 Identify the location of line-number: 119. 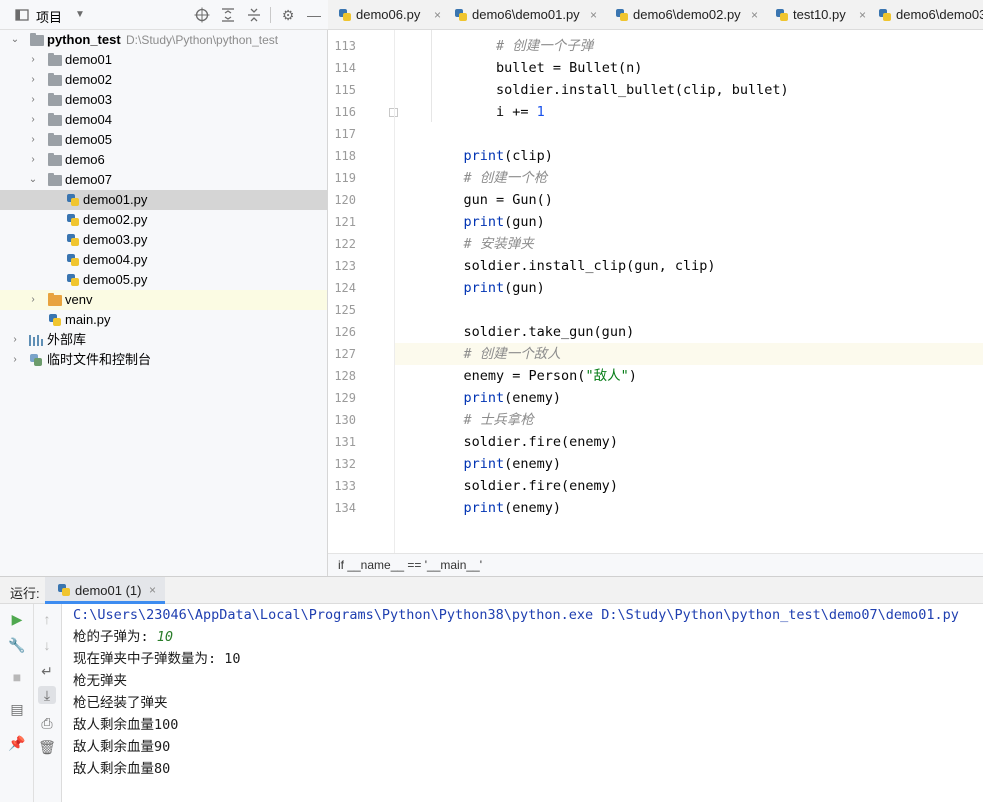
(342, 178).